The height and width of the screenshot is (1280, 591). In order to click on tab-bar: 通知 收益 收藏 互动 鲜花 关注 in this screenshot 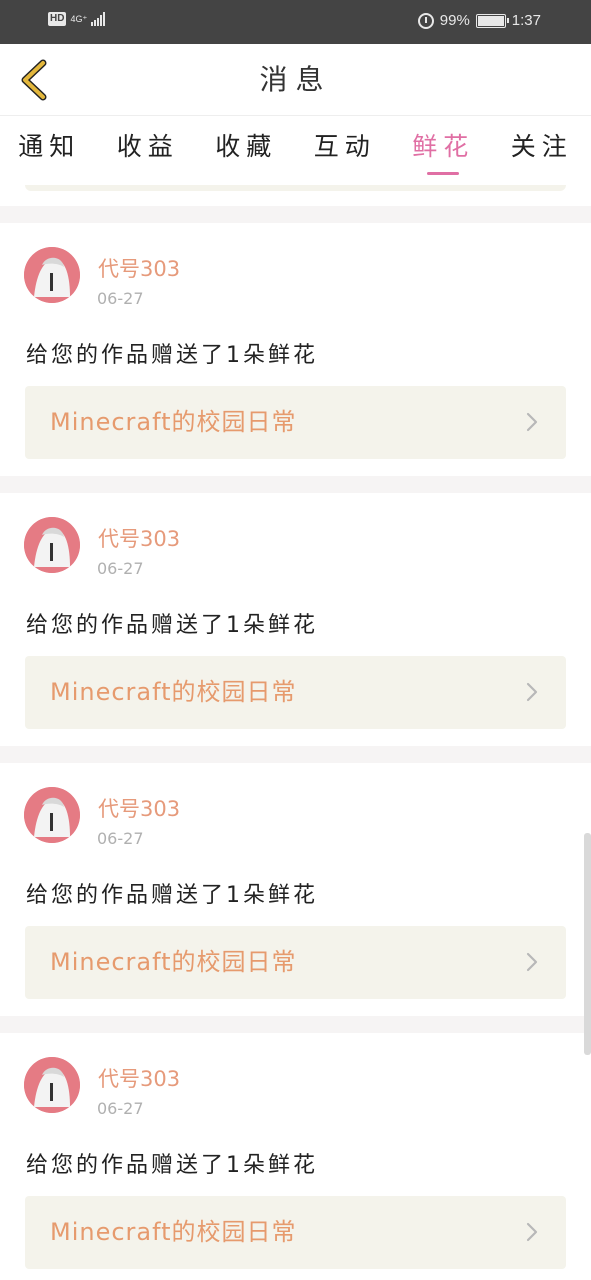, I will do `click(295, 151)`.